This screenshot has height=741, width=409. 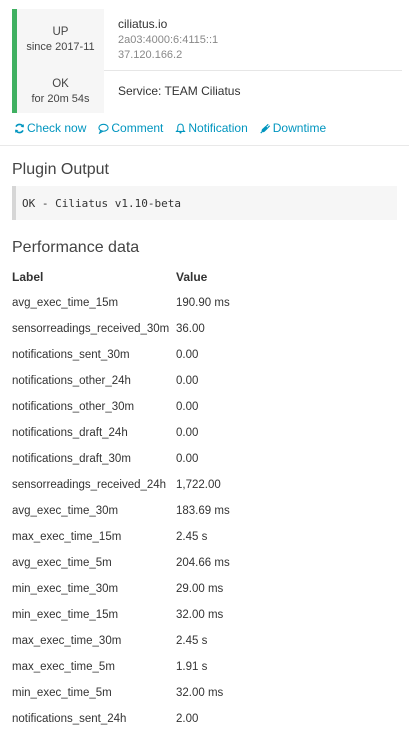 What do you see at coordinates (218, 128) in the screenshot?
I see `notification-label: Notification` at bounding box center [218, 128].